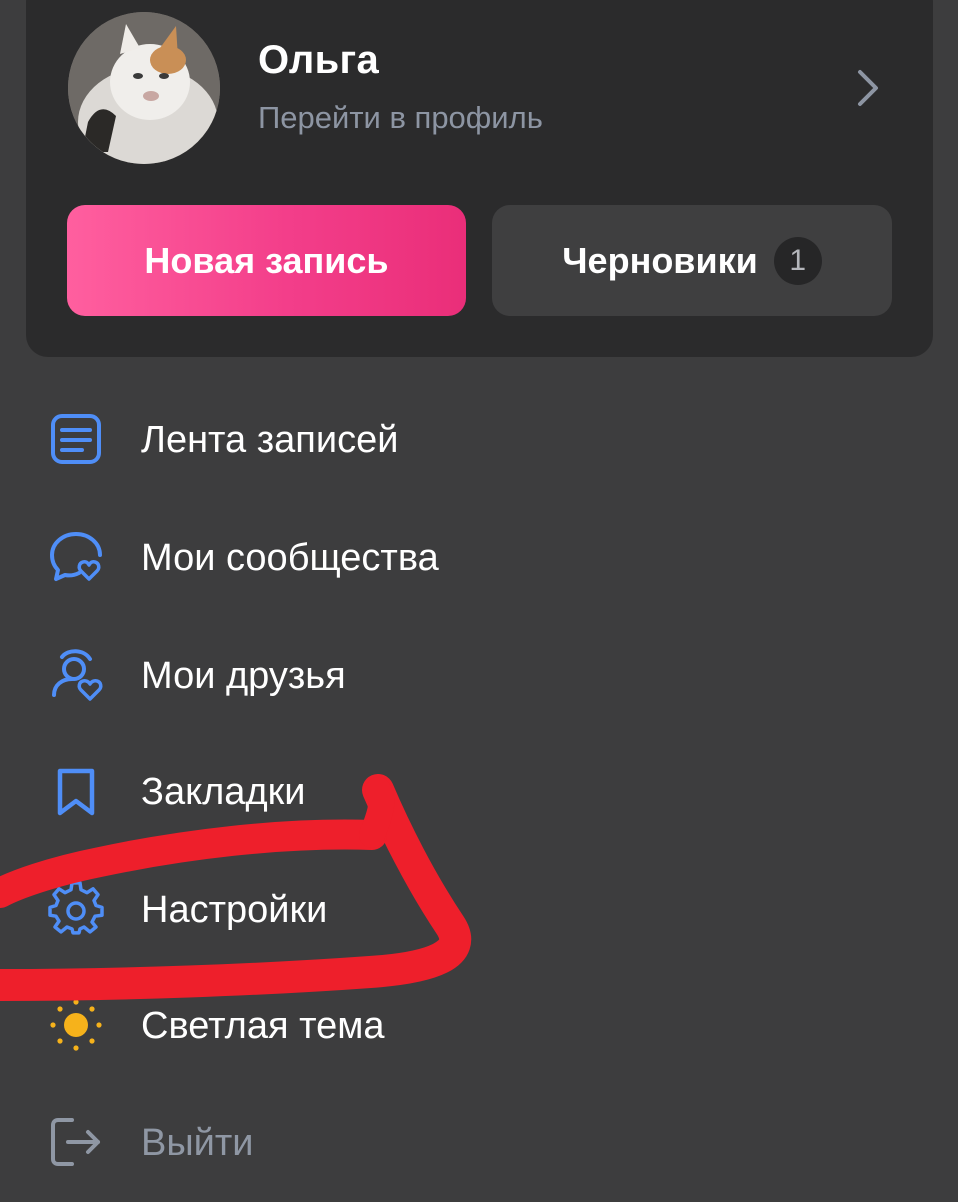 The height and width of the screenshot is (1202, 958). What do you see at coordinates (243, 676) in the screenshot?
I see `menu-label-friends: Мои друзья` at bounding box center [243, 676].